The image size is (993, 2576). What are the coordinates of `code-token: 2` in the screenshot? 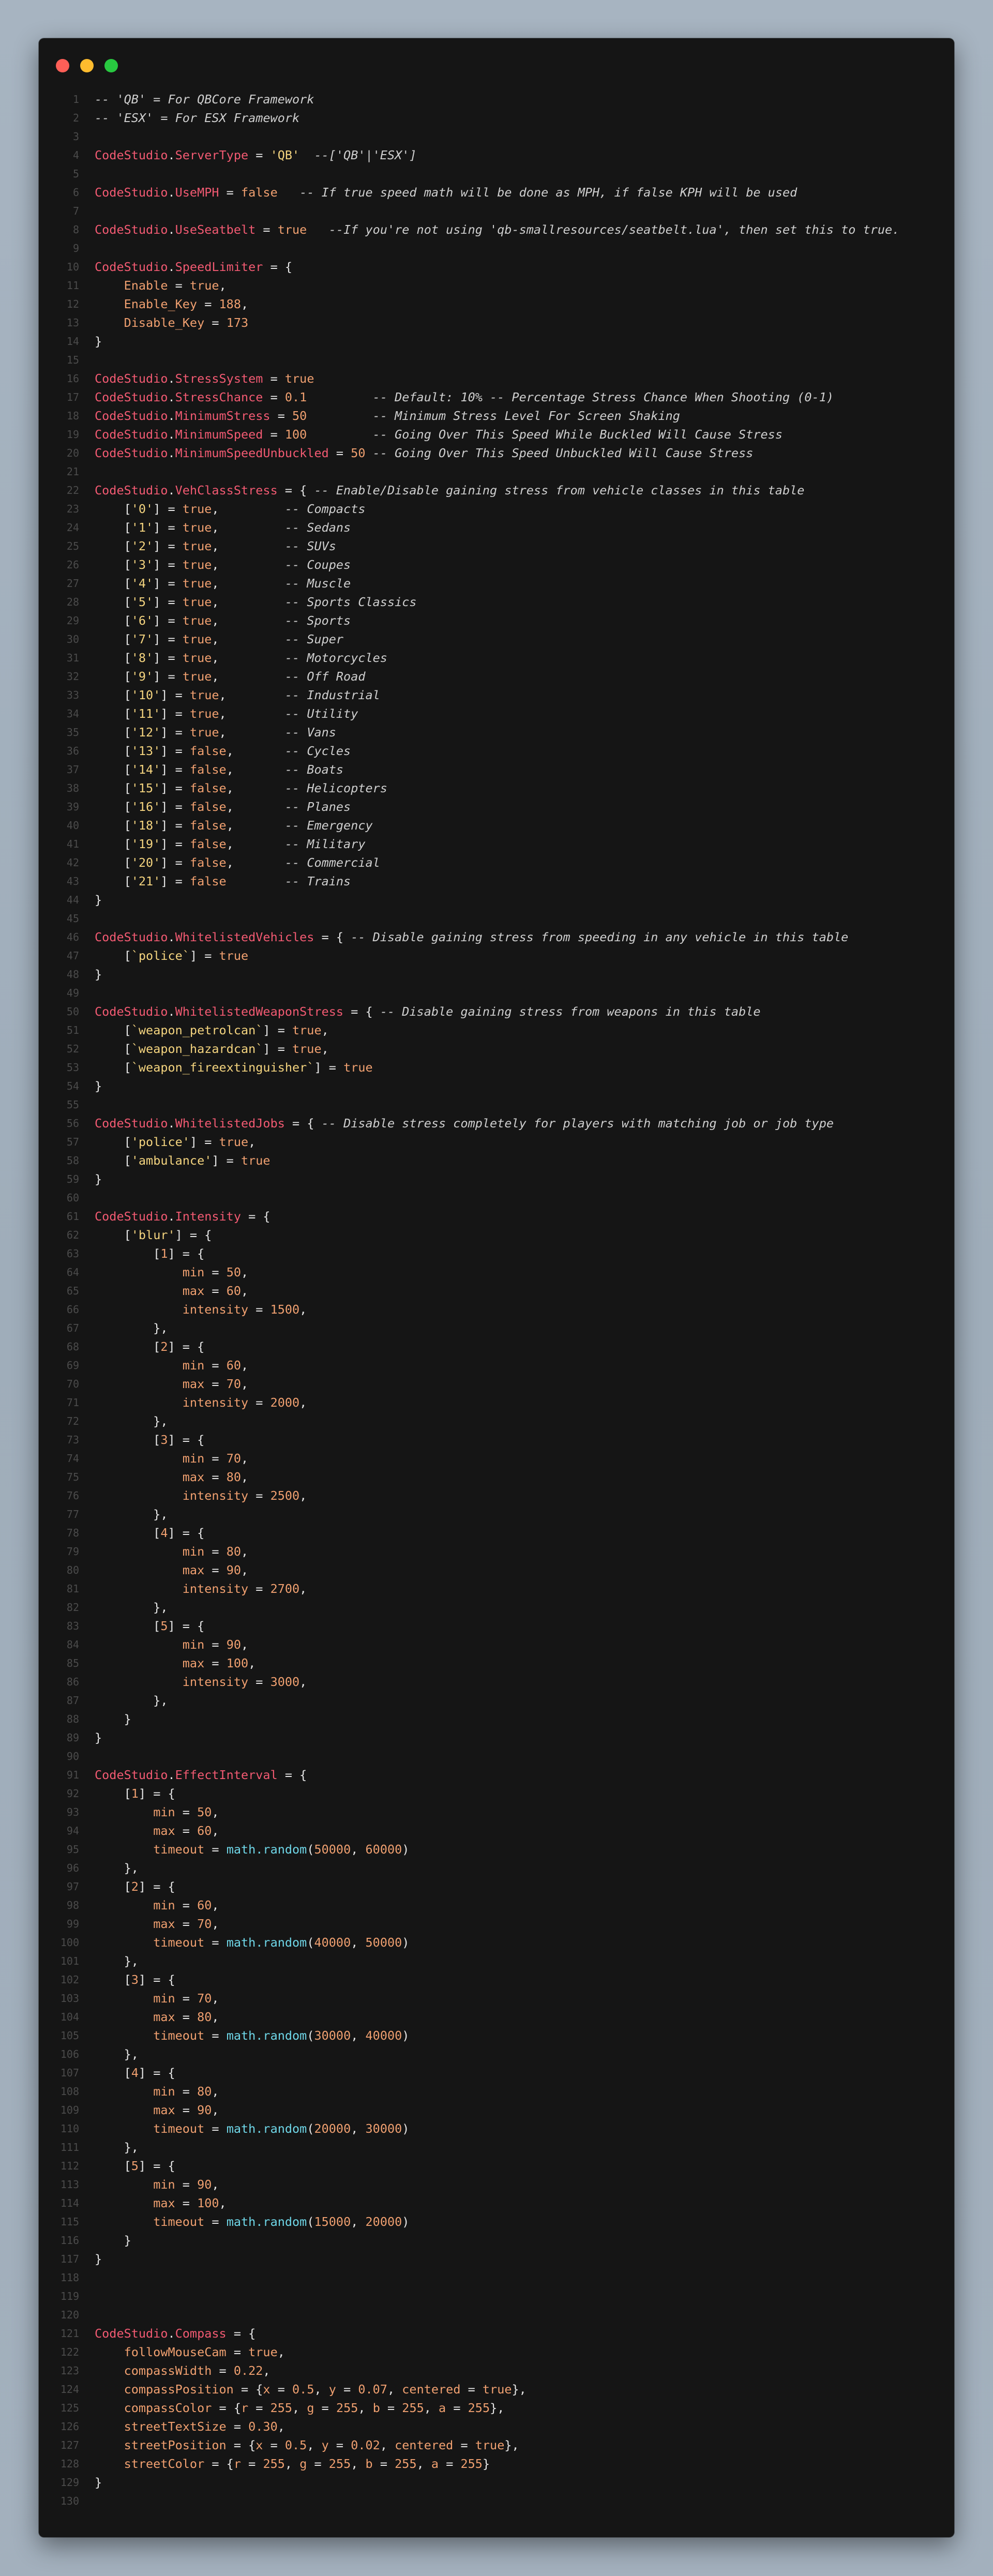 It's located at (164, 1346).